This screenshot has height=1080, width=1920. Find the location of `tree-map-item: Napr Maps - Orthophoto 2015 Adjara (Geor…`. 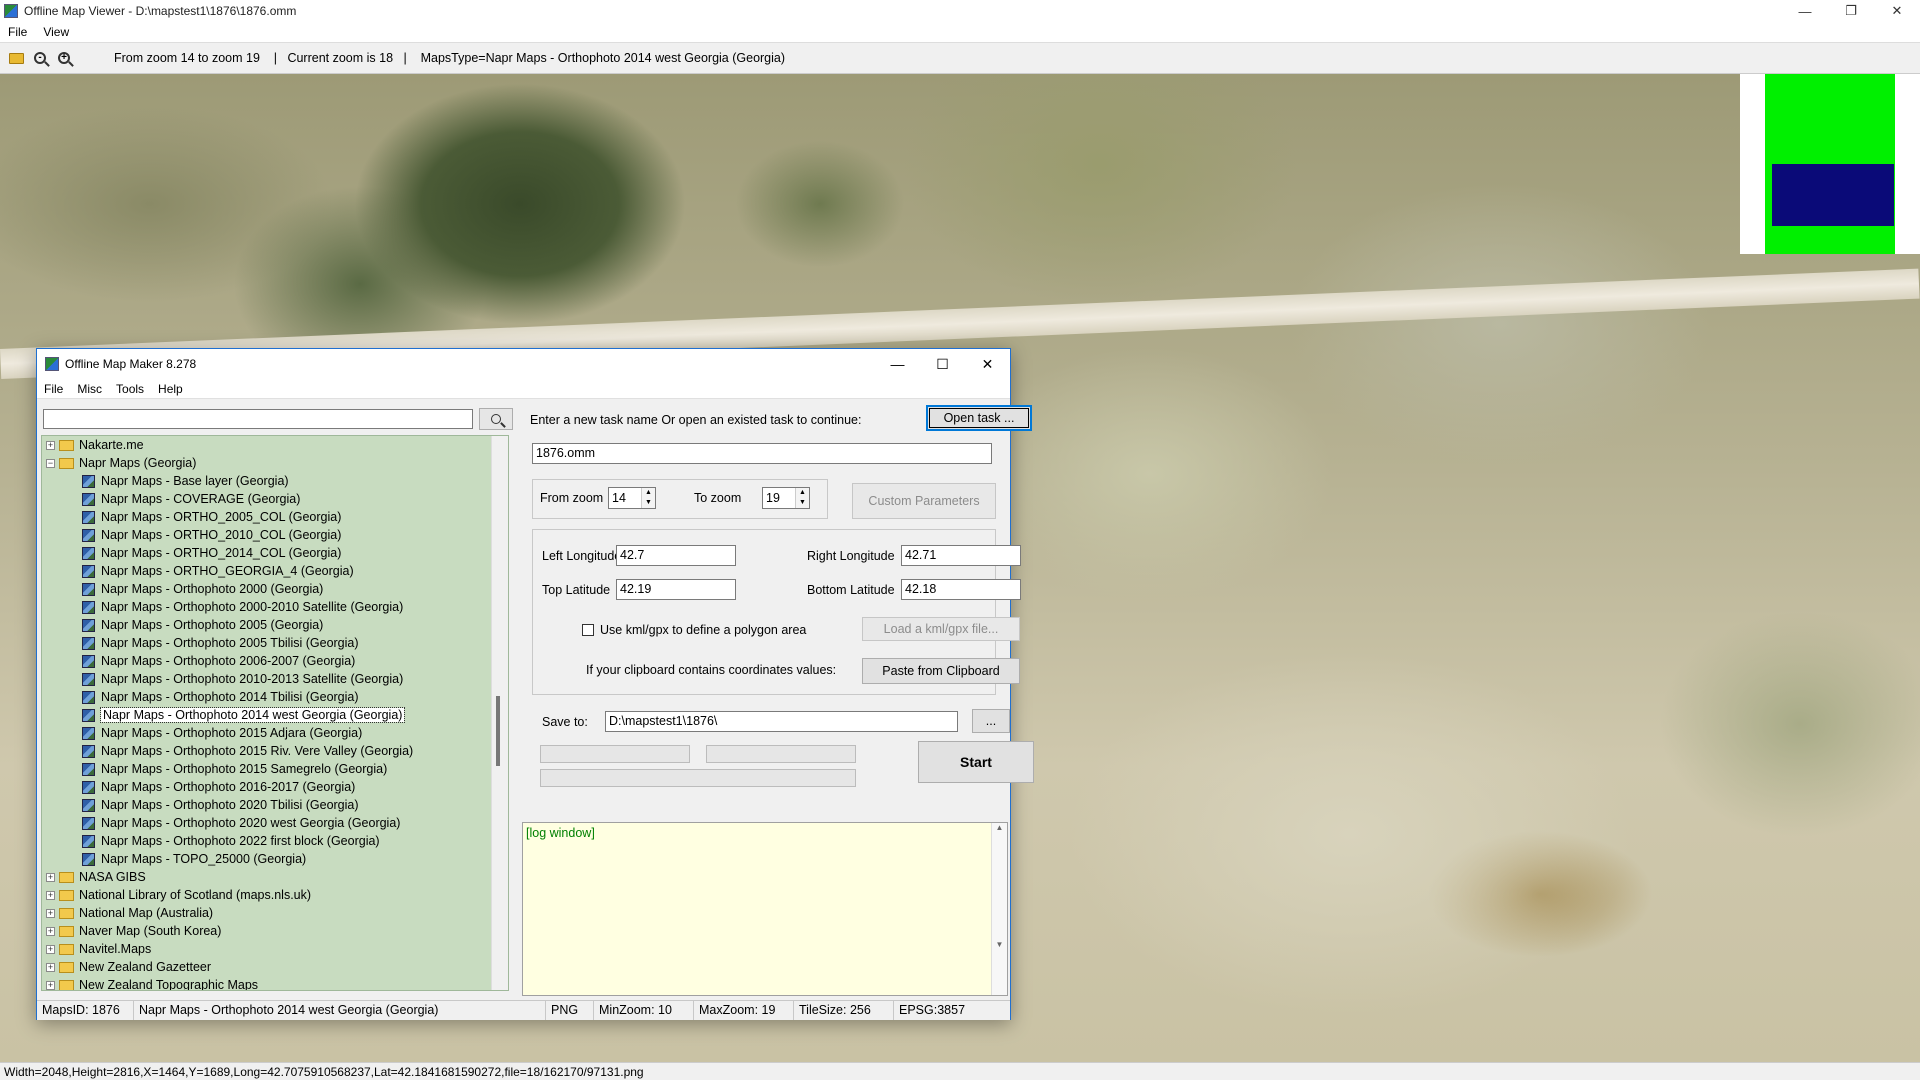

tree-map-item: Napr Maps - Orthophoto 2015 Adjara (Geor… is located at coordinates (275, 733).